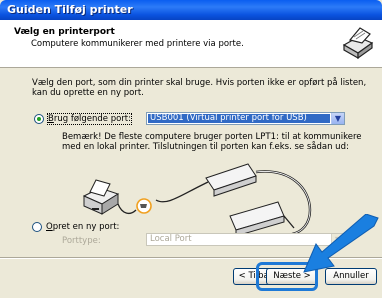 This screenshot has height=298, width=382. I want to click on printer-icon, so click(358, 43).